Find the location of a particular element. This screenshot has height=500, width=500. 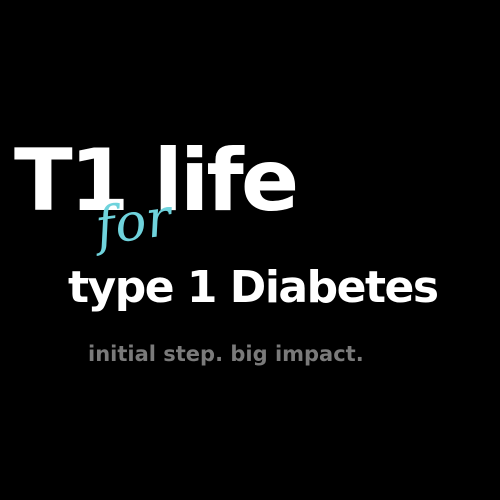

logo-script-word: for is located at coordinates (133, 222).